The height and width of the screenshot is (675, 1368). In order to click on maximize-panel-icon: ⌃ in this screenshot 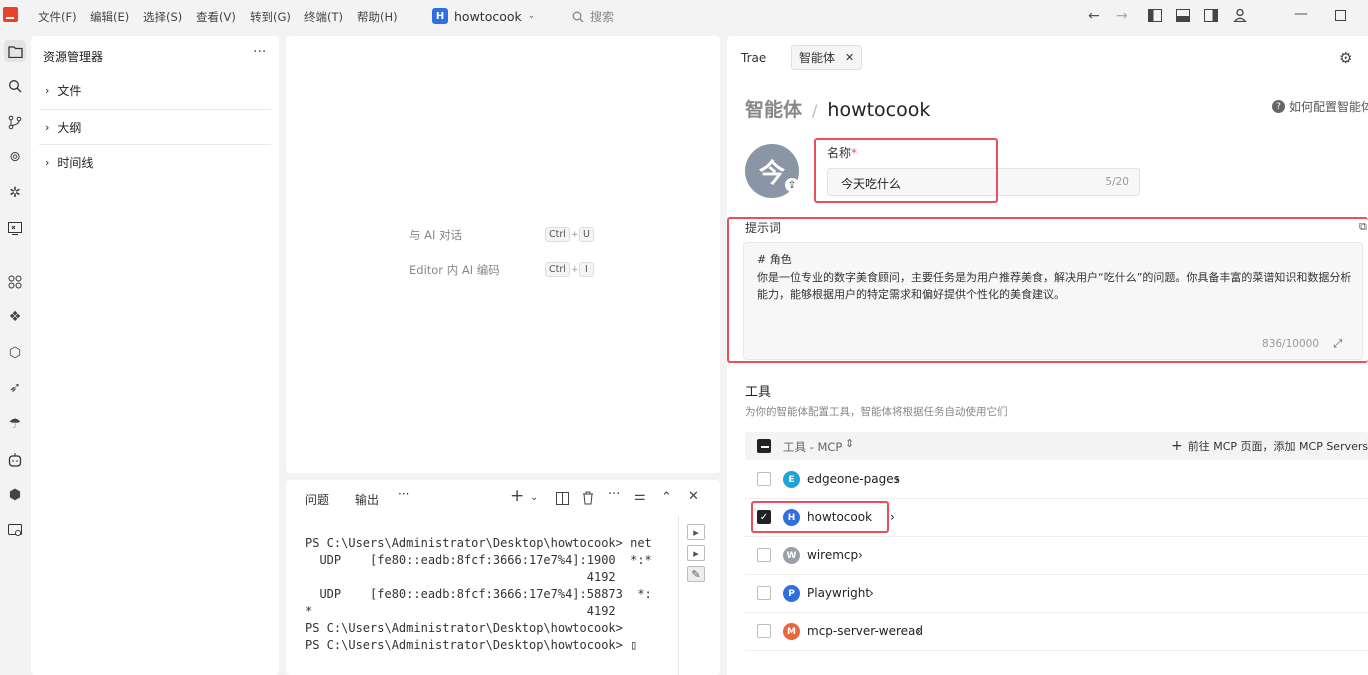, I will do `click(666, 497)`.